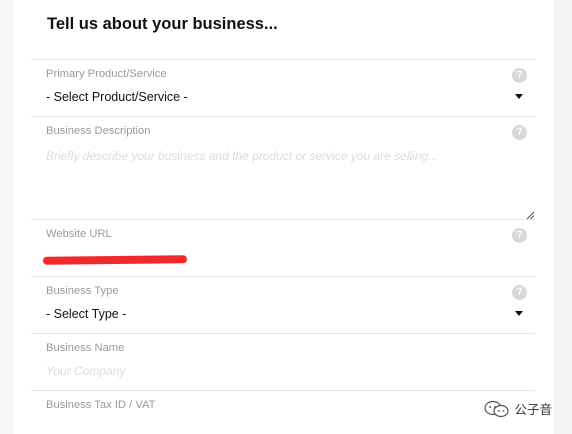 This screenshot has height=434, width=572. I want to click on right-gutter, so click(563, 217).